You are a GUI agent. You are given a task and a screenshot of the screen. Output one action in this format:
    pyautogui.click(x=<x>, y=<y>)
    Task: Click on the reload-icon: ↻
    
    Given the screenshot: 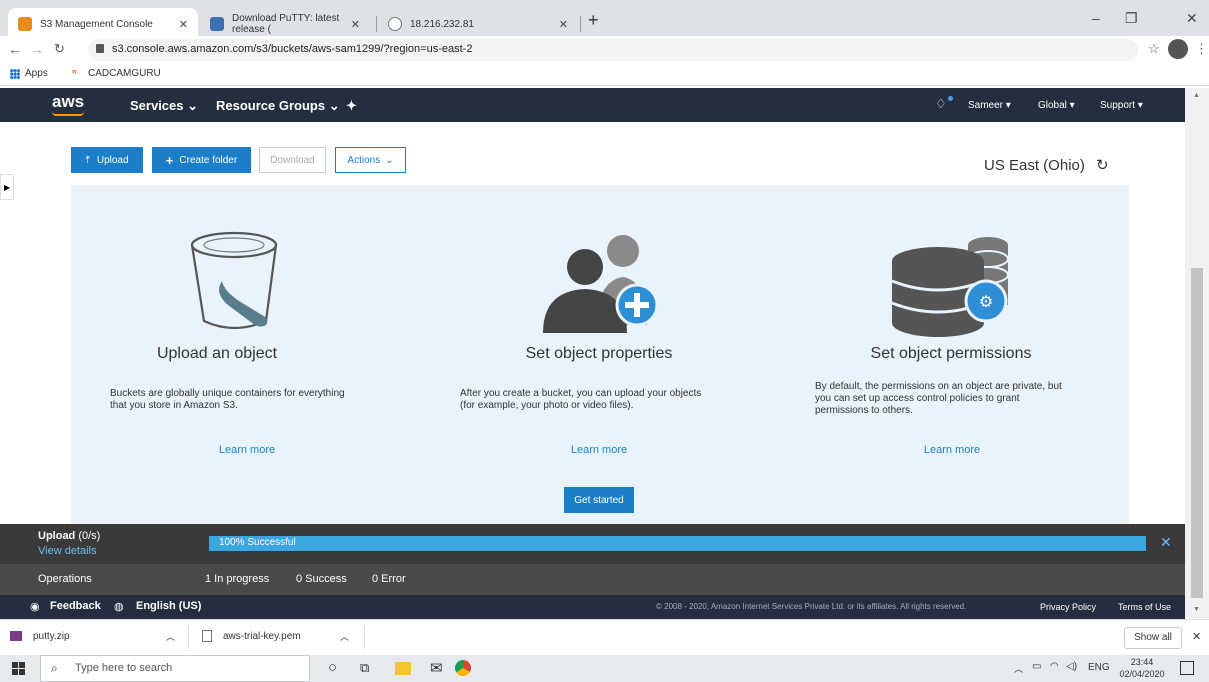 What is the action you would take?
    pyautogui.click(x=59, y=49)
    